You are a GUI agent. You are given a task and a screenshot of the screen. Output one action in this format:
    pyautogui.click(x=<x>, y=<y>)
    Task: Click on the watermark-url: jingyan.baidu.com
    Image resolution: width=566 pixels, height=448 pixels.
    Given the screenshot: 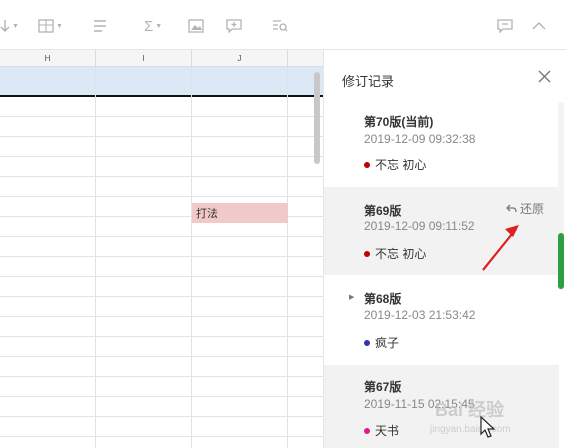 What is the action you would take?
    pyautogui.click(x=470, y=429)
    